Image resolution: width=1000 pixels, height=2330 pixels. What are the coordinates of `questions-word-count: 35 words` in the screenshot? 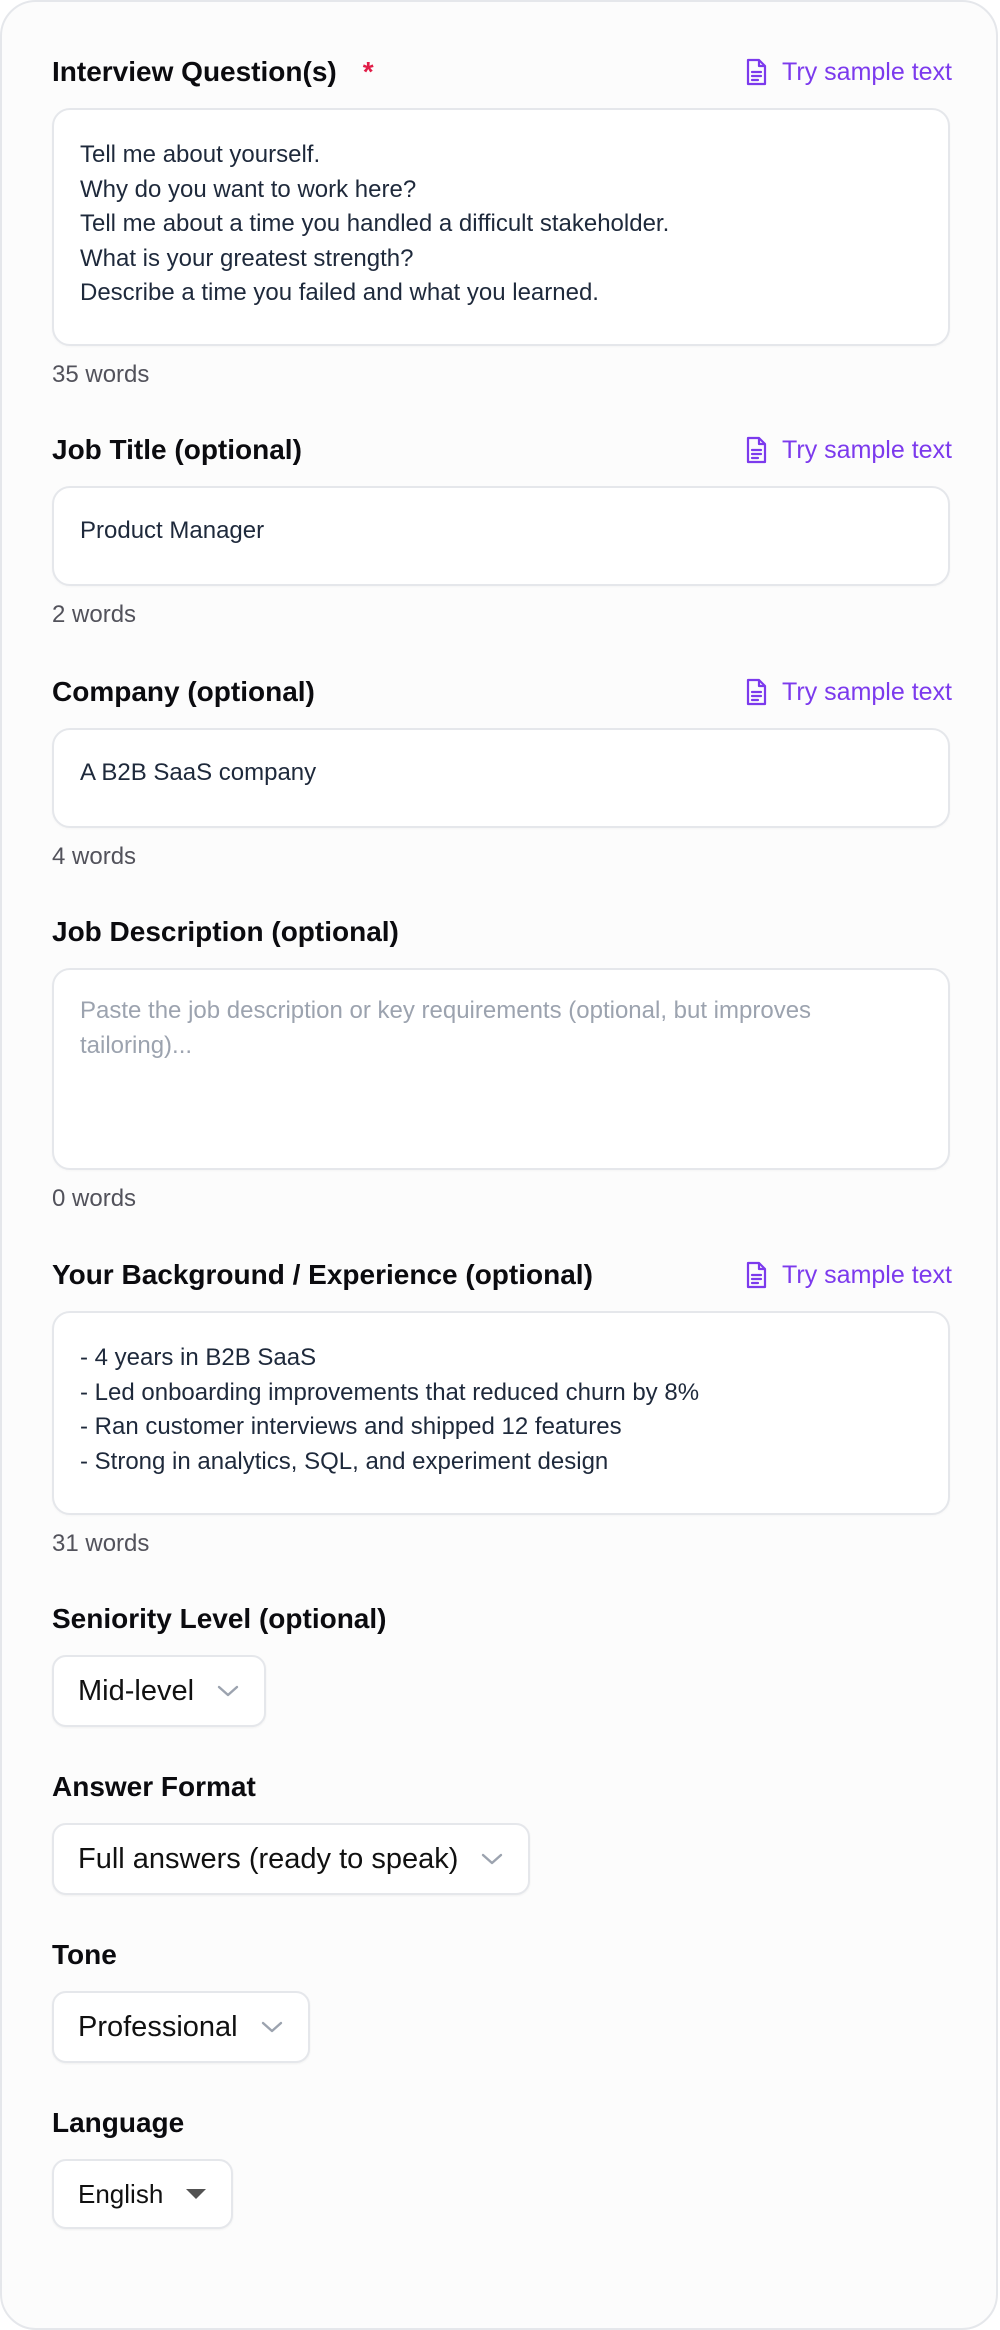 It's located at (101, 374).